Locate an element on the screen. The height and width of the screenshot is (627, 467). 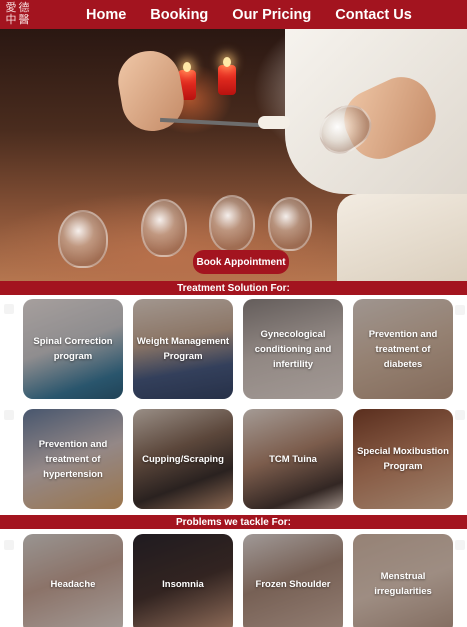
treatment-card-cupping-scraping: Cupping/Scraping is located at coordinates (183, 459).